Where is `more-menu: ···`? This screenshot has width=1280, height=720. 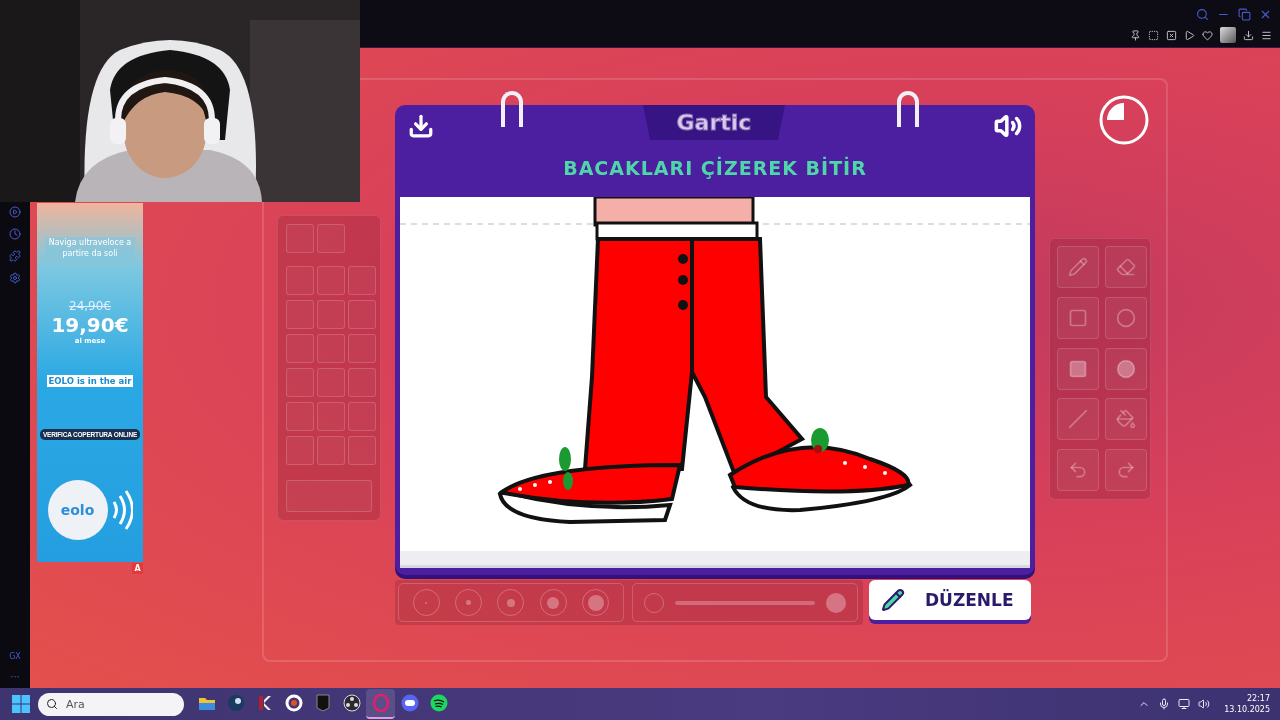 more-menu: ··· is located at coordinates (15, 676).